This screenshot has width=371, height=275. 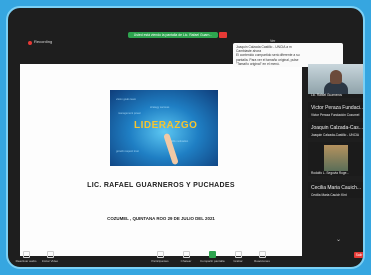 I want to click on participant-name: Cecilia Maria Cauich Kint, so click(x=329, y=195).